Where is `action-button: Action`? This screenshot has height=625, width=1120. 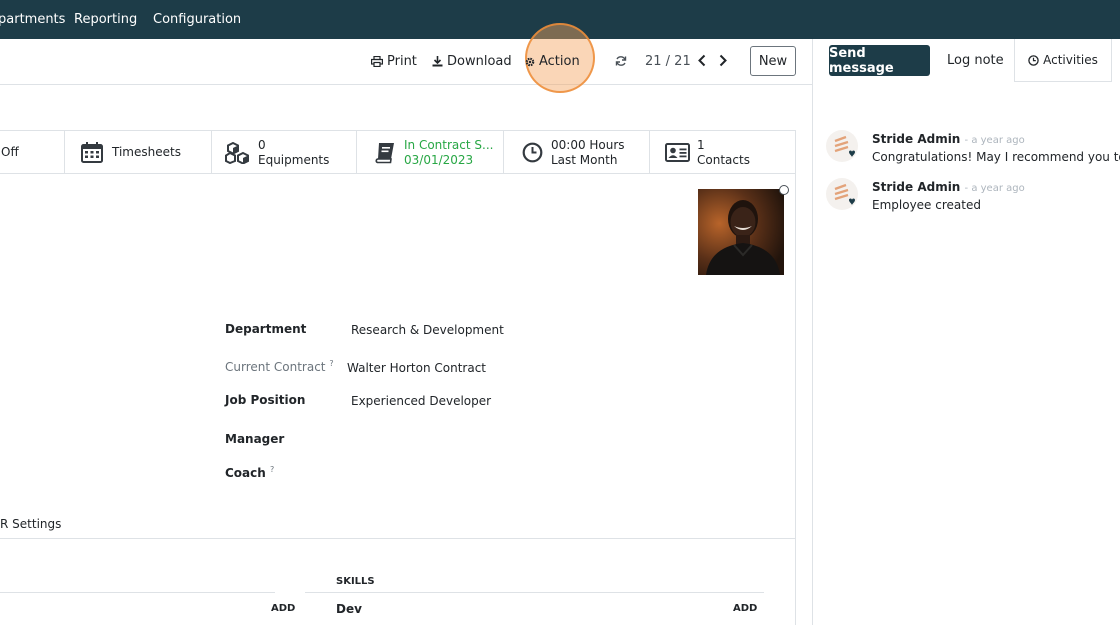 action-button: Action is located at coordinates (552, 61).